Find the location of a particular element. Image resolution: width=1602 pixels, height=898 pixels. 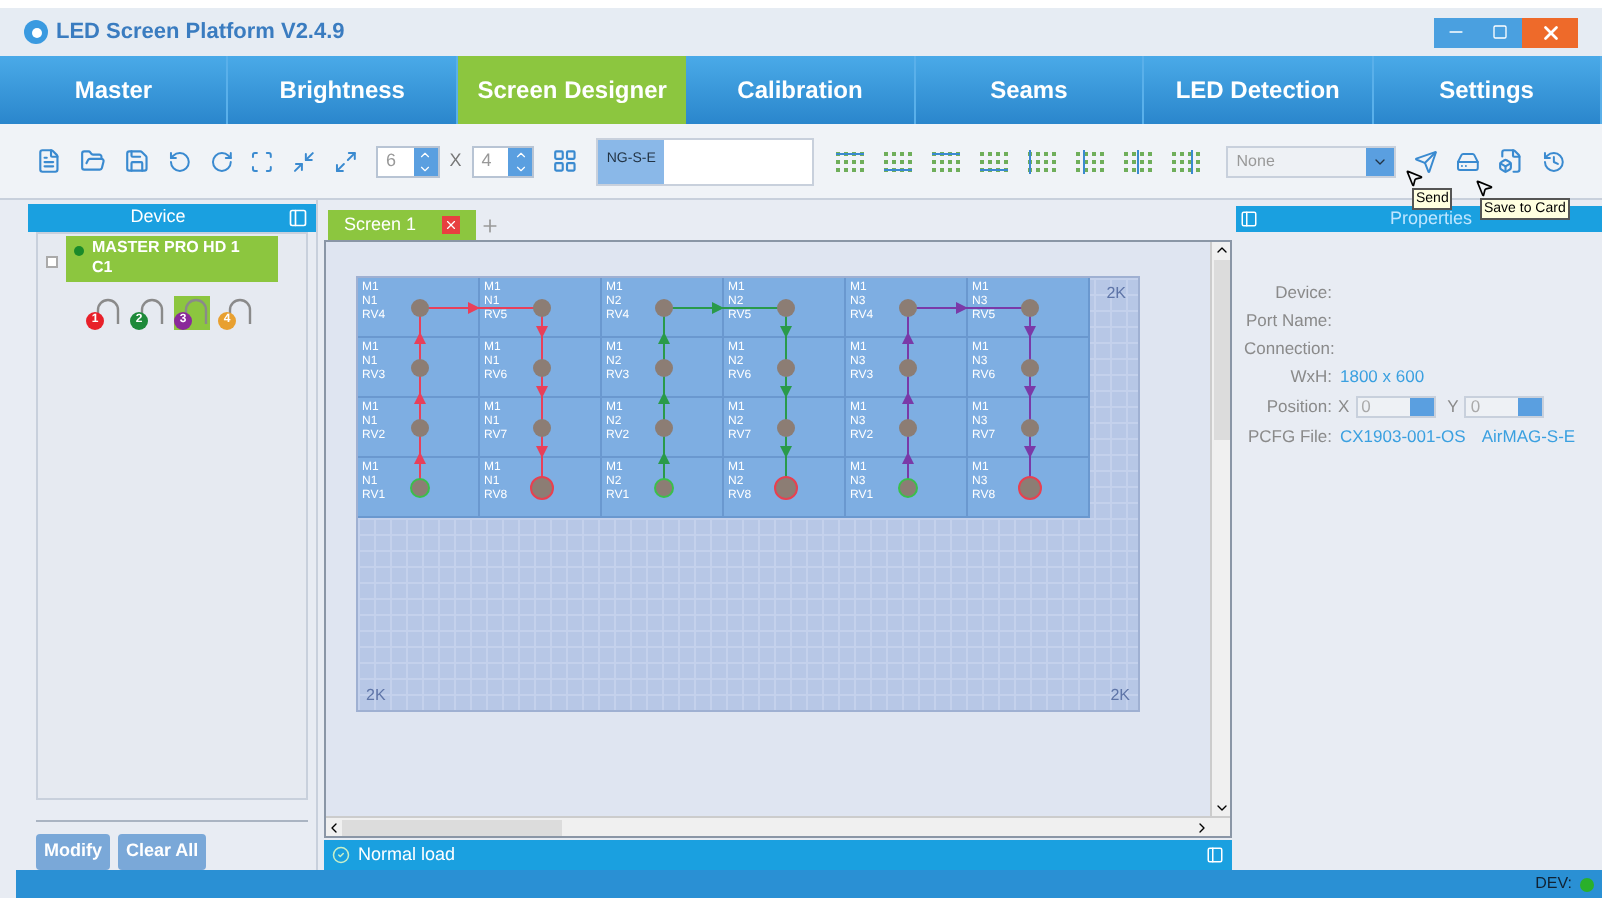

cols-spinbox: 4 is located at coordinates (503, 161).